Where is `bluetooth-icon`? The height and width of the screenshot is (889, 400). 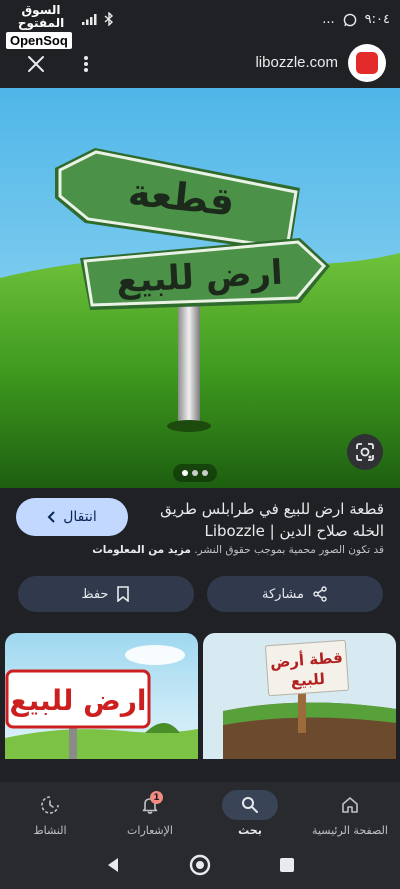 bluetooth-icon is located at coordinates (109, 19).